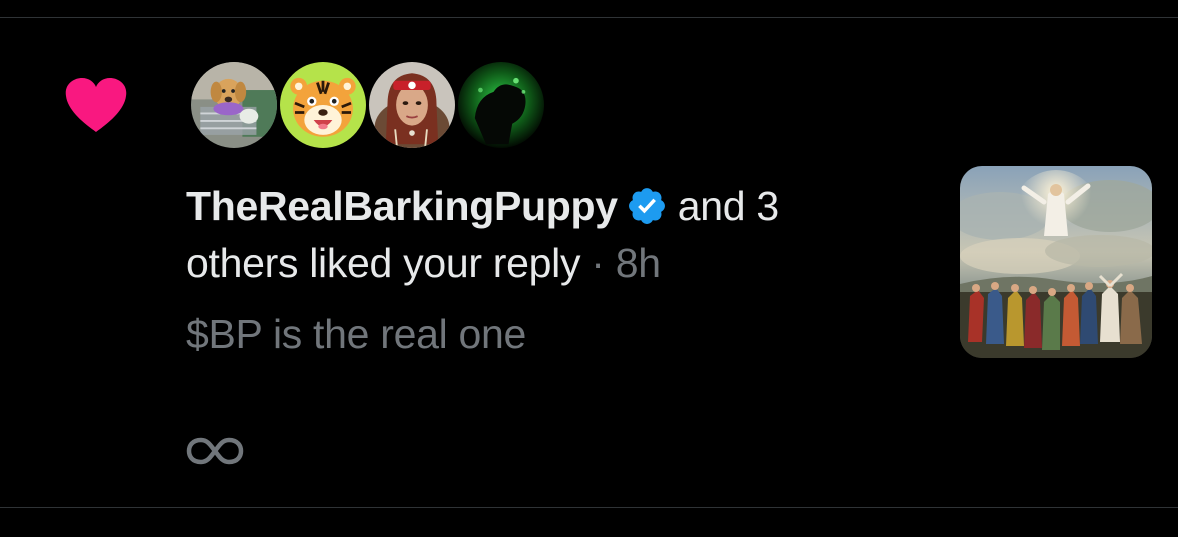  What do you see at coordinates (412, 105) in the screenshot?
I see `avatar-woman` at bounding box center [412, 105].